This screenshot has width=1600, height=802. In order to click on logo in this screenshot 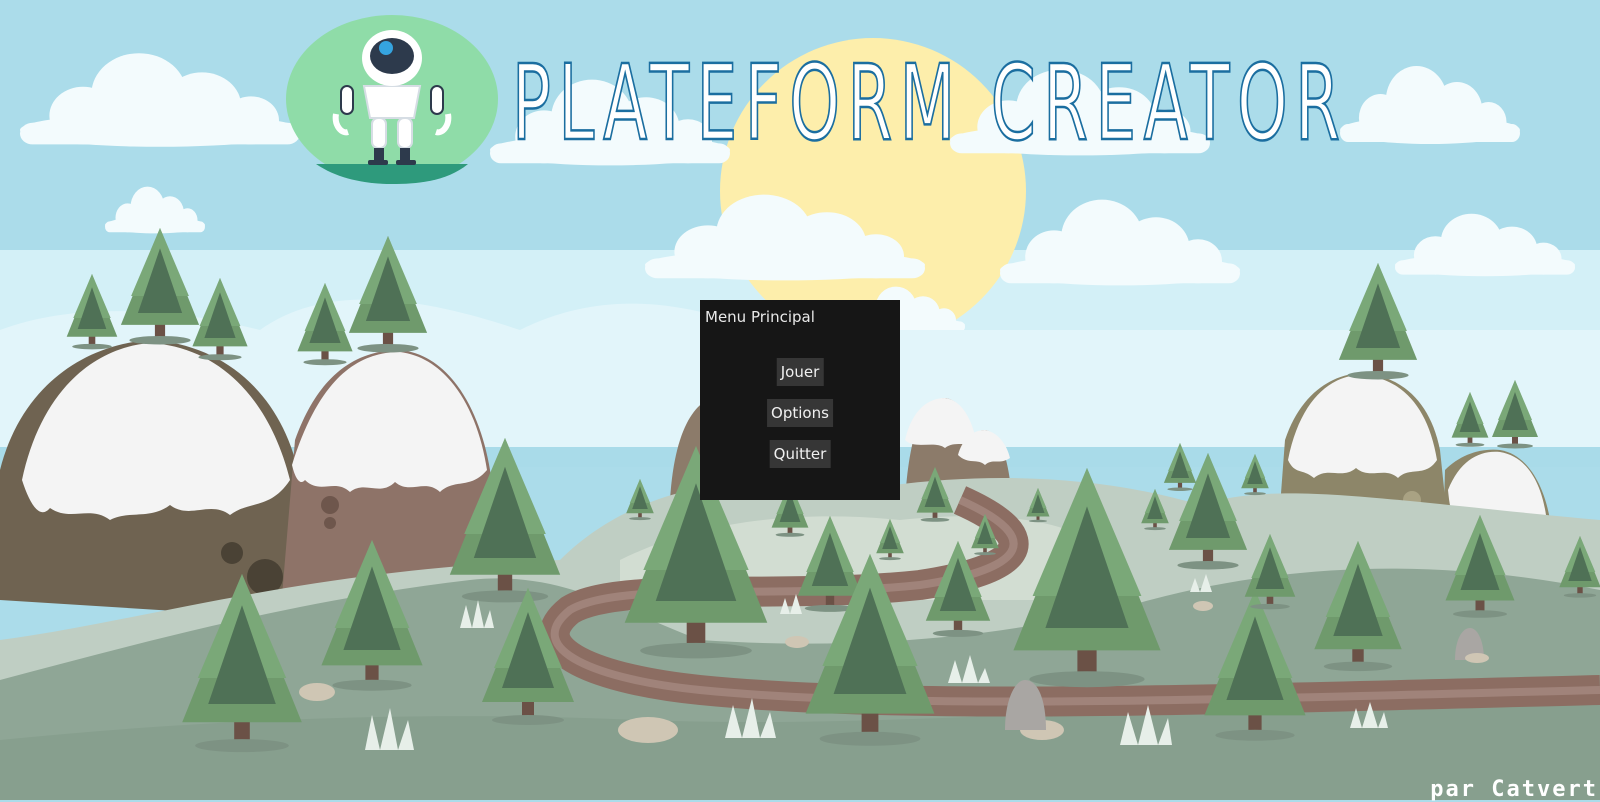, I will do `click(392, 99)`.